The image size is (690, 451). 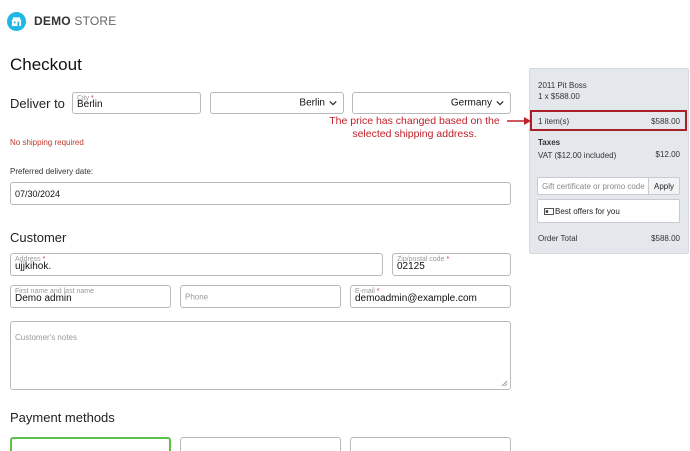 What do you see at coordinates (62, 417) in the screenshot?
I see `payment-title: Payment methods` at bounding box center [62, 417].